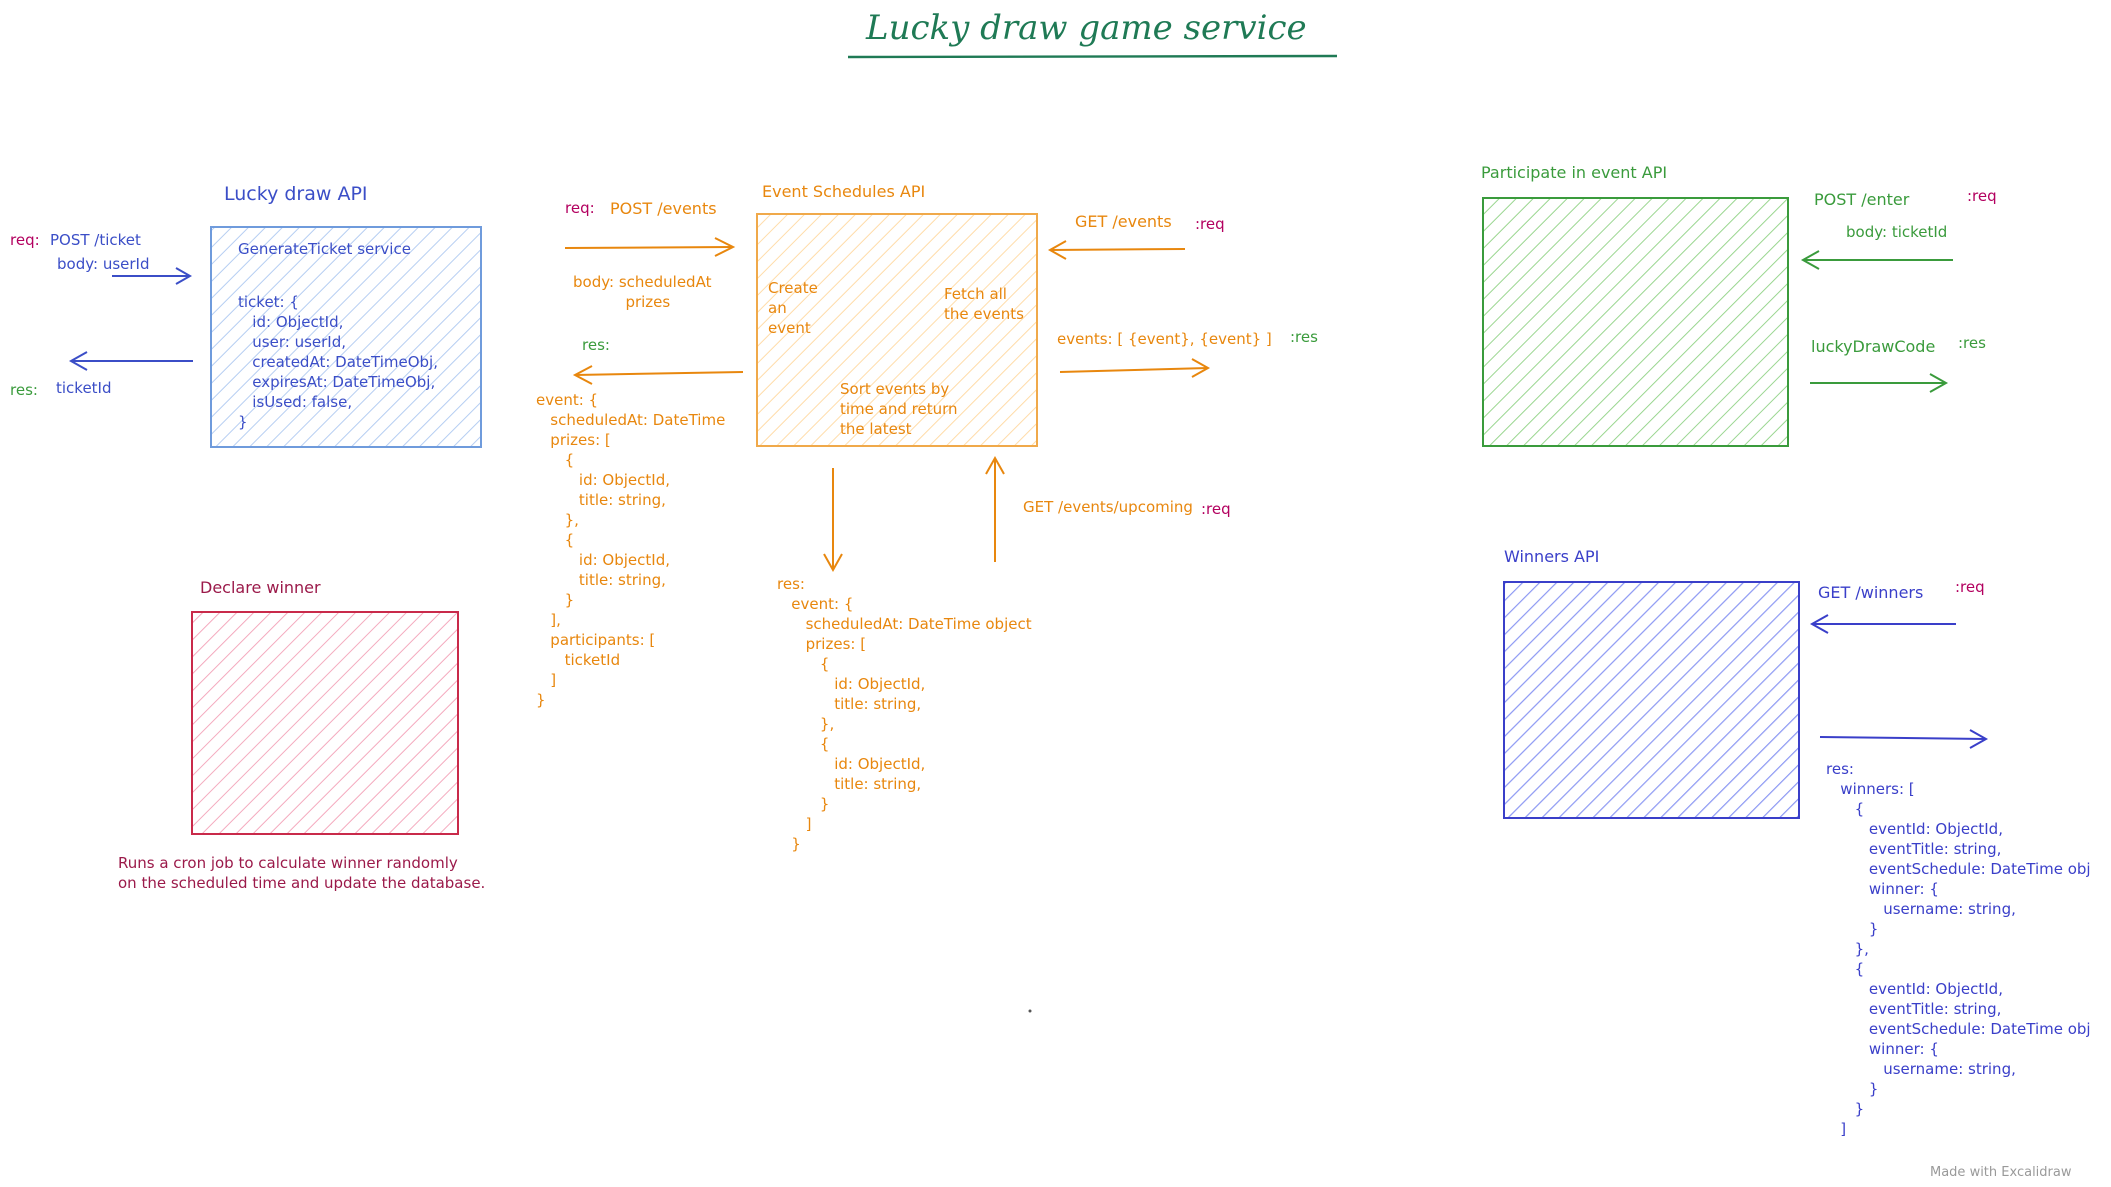  What do you see at coordinates (1879, 383) in the screenshot?
I see `arrow-enter-response` at bounding box center [1879, 383].